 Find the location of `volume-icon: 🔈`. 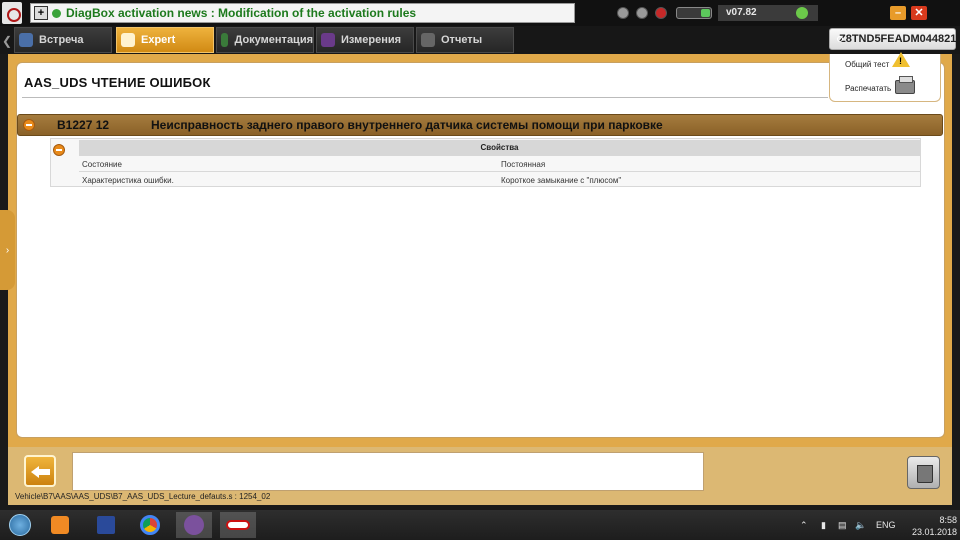

volume-icon: 🔈 is located at coordinates (860, 525).